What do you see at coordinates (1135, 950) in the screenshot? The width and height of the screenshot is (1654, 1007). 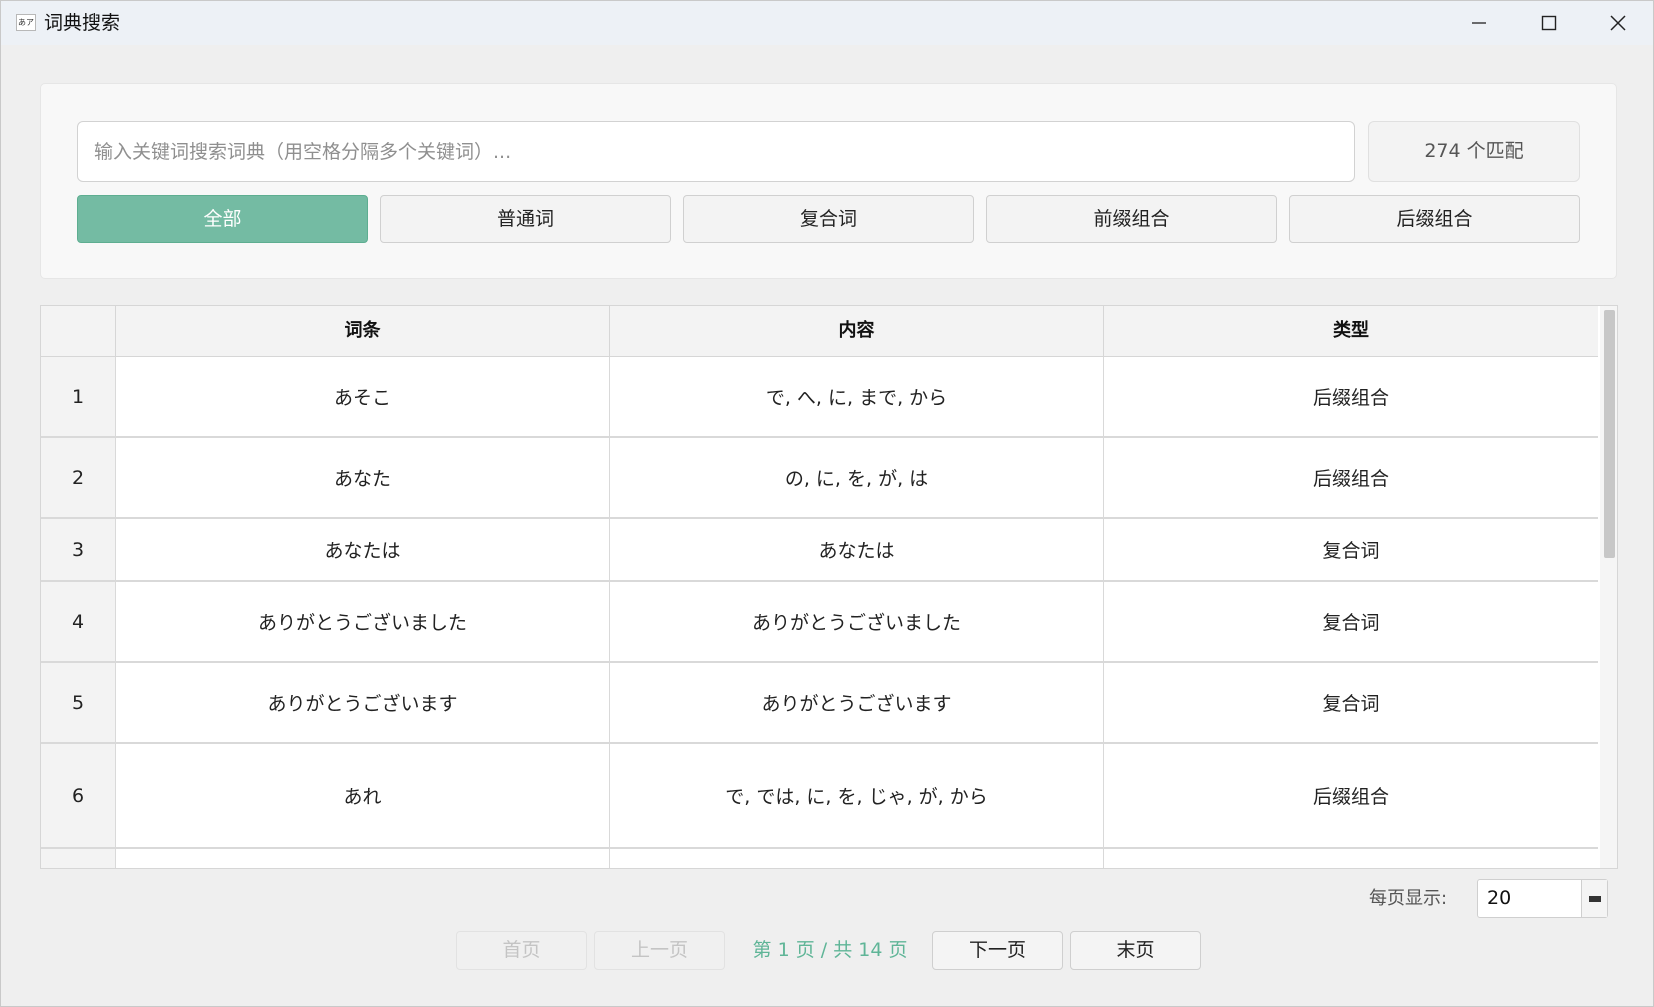 I see `last-page-button: 末页` at bounding box center [1135, 950].